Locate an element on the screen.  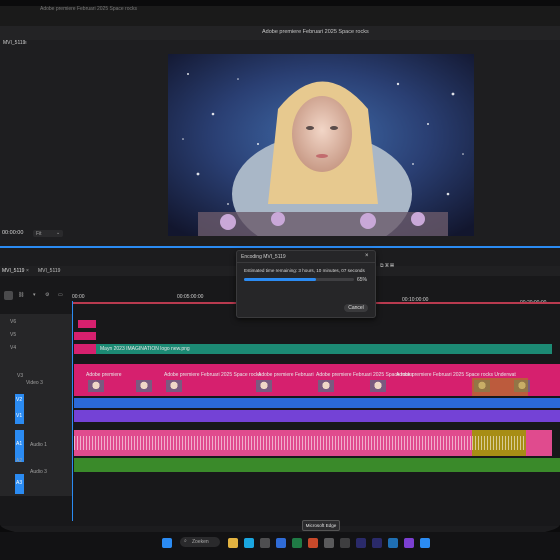
word-icon is located at coordinates (281, 543).